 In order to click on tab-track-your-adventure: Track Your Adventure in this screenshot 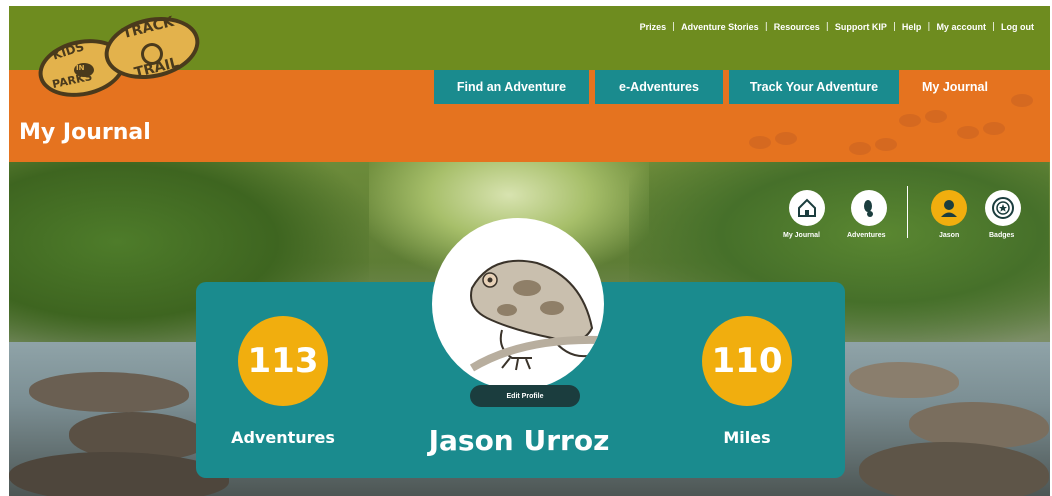, I will do `click(814, 87)`.